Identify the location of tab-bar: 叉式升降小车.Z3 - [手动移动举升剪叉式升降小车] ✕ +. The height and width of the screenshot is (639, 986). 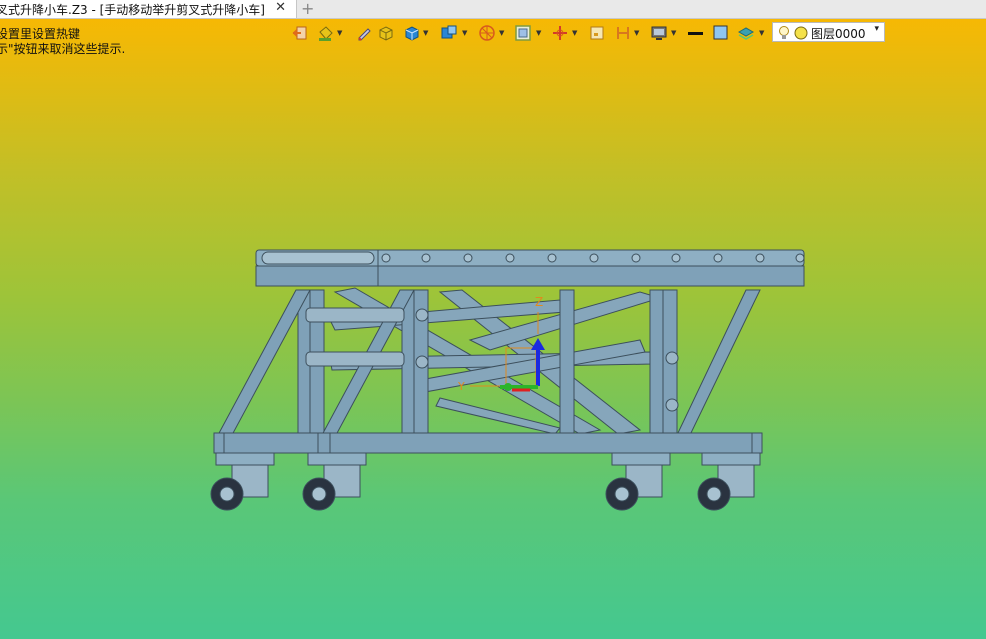
(493, 9).